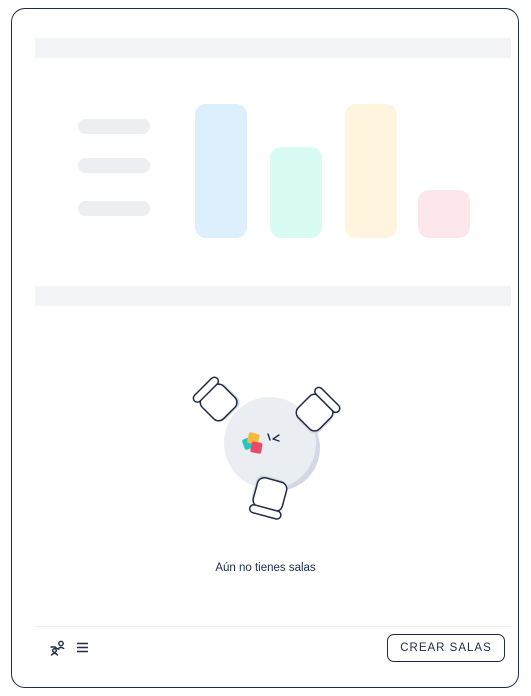 Image resolution: width=531 pixels, height=696 pixels. What do you see at coordinates (273, 48) in the screenshot?
I see `skeleton-header-bar` at bounding box center [273, 48].